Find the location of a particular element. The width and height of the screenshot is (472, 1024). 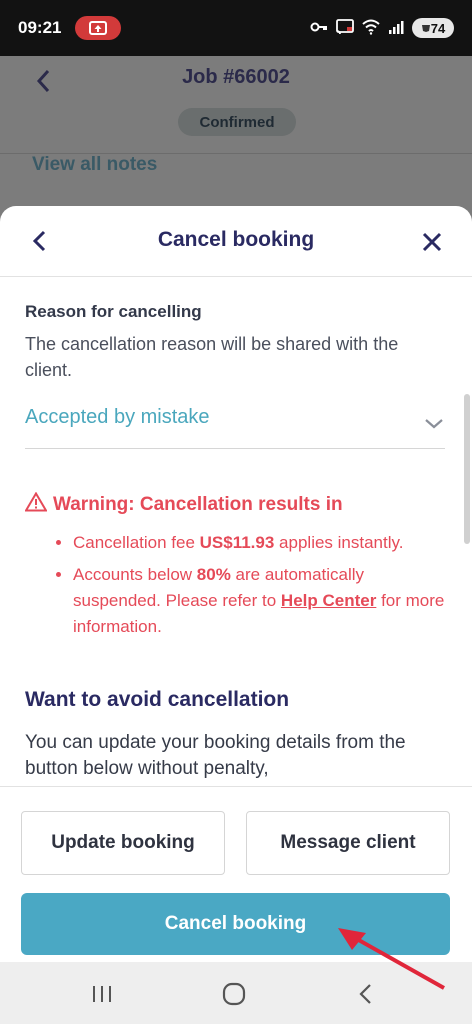

sheet-header: Cancel booking is located at coordinates (236, 241).